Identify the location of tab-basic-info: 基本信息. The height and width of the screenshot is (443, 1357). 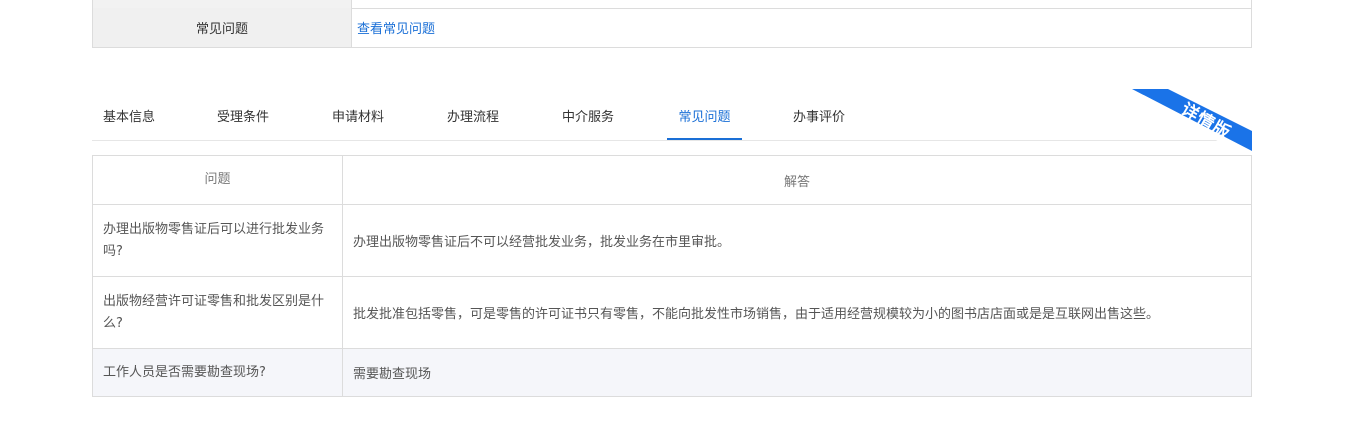
(129, 115).